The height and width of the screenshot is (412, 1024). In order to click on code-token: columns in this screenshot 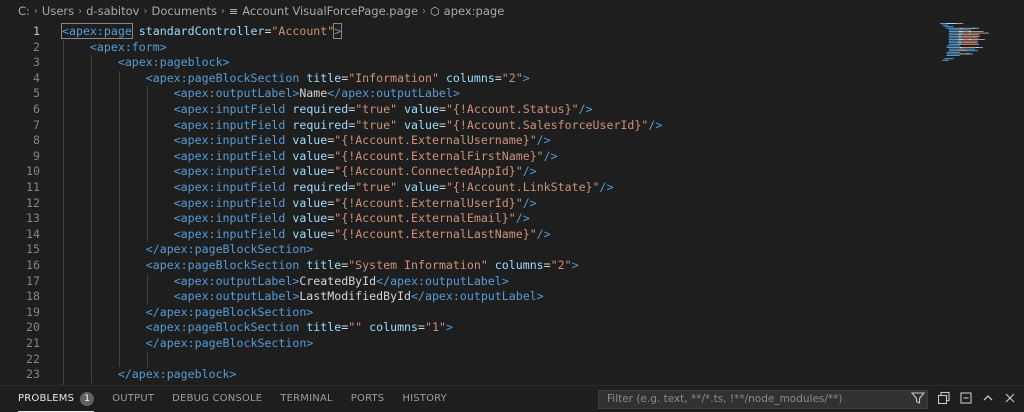, I will do `click(470, 77)`.